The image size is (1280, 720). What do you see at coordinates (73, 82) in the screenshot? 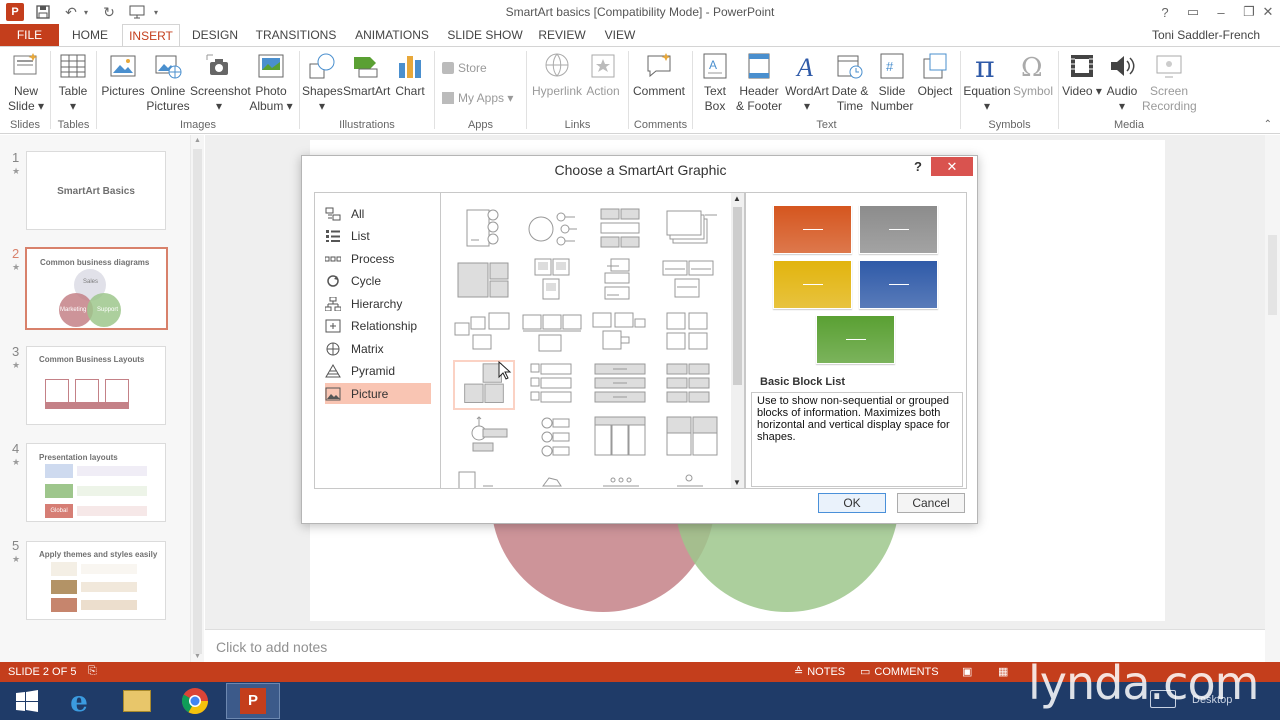
I see `table-button: Table ▾` at bounding box center [73, 82].